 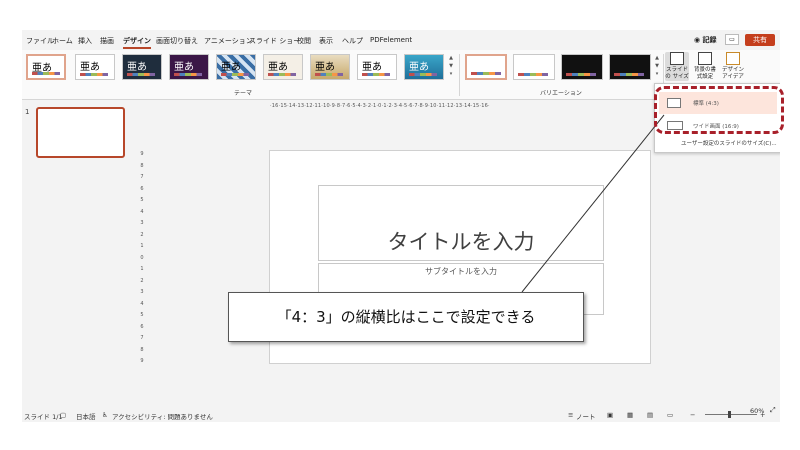 What do you see at coordinates (63, 415) in the screenshot?
I see `spellcheck-icon: ▢` at bounding box center [63, 415].